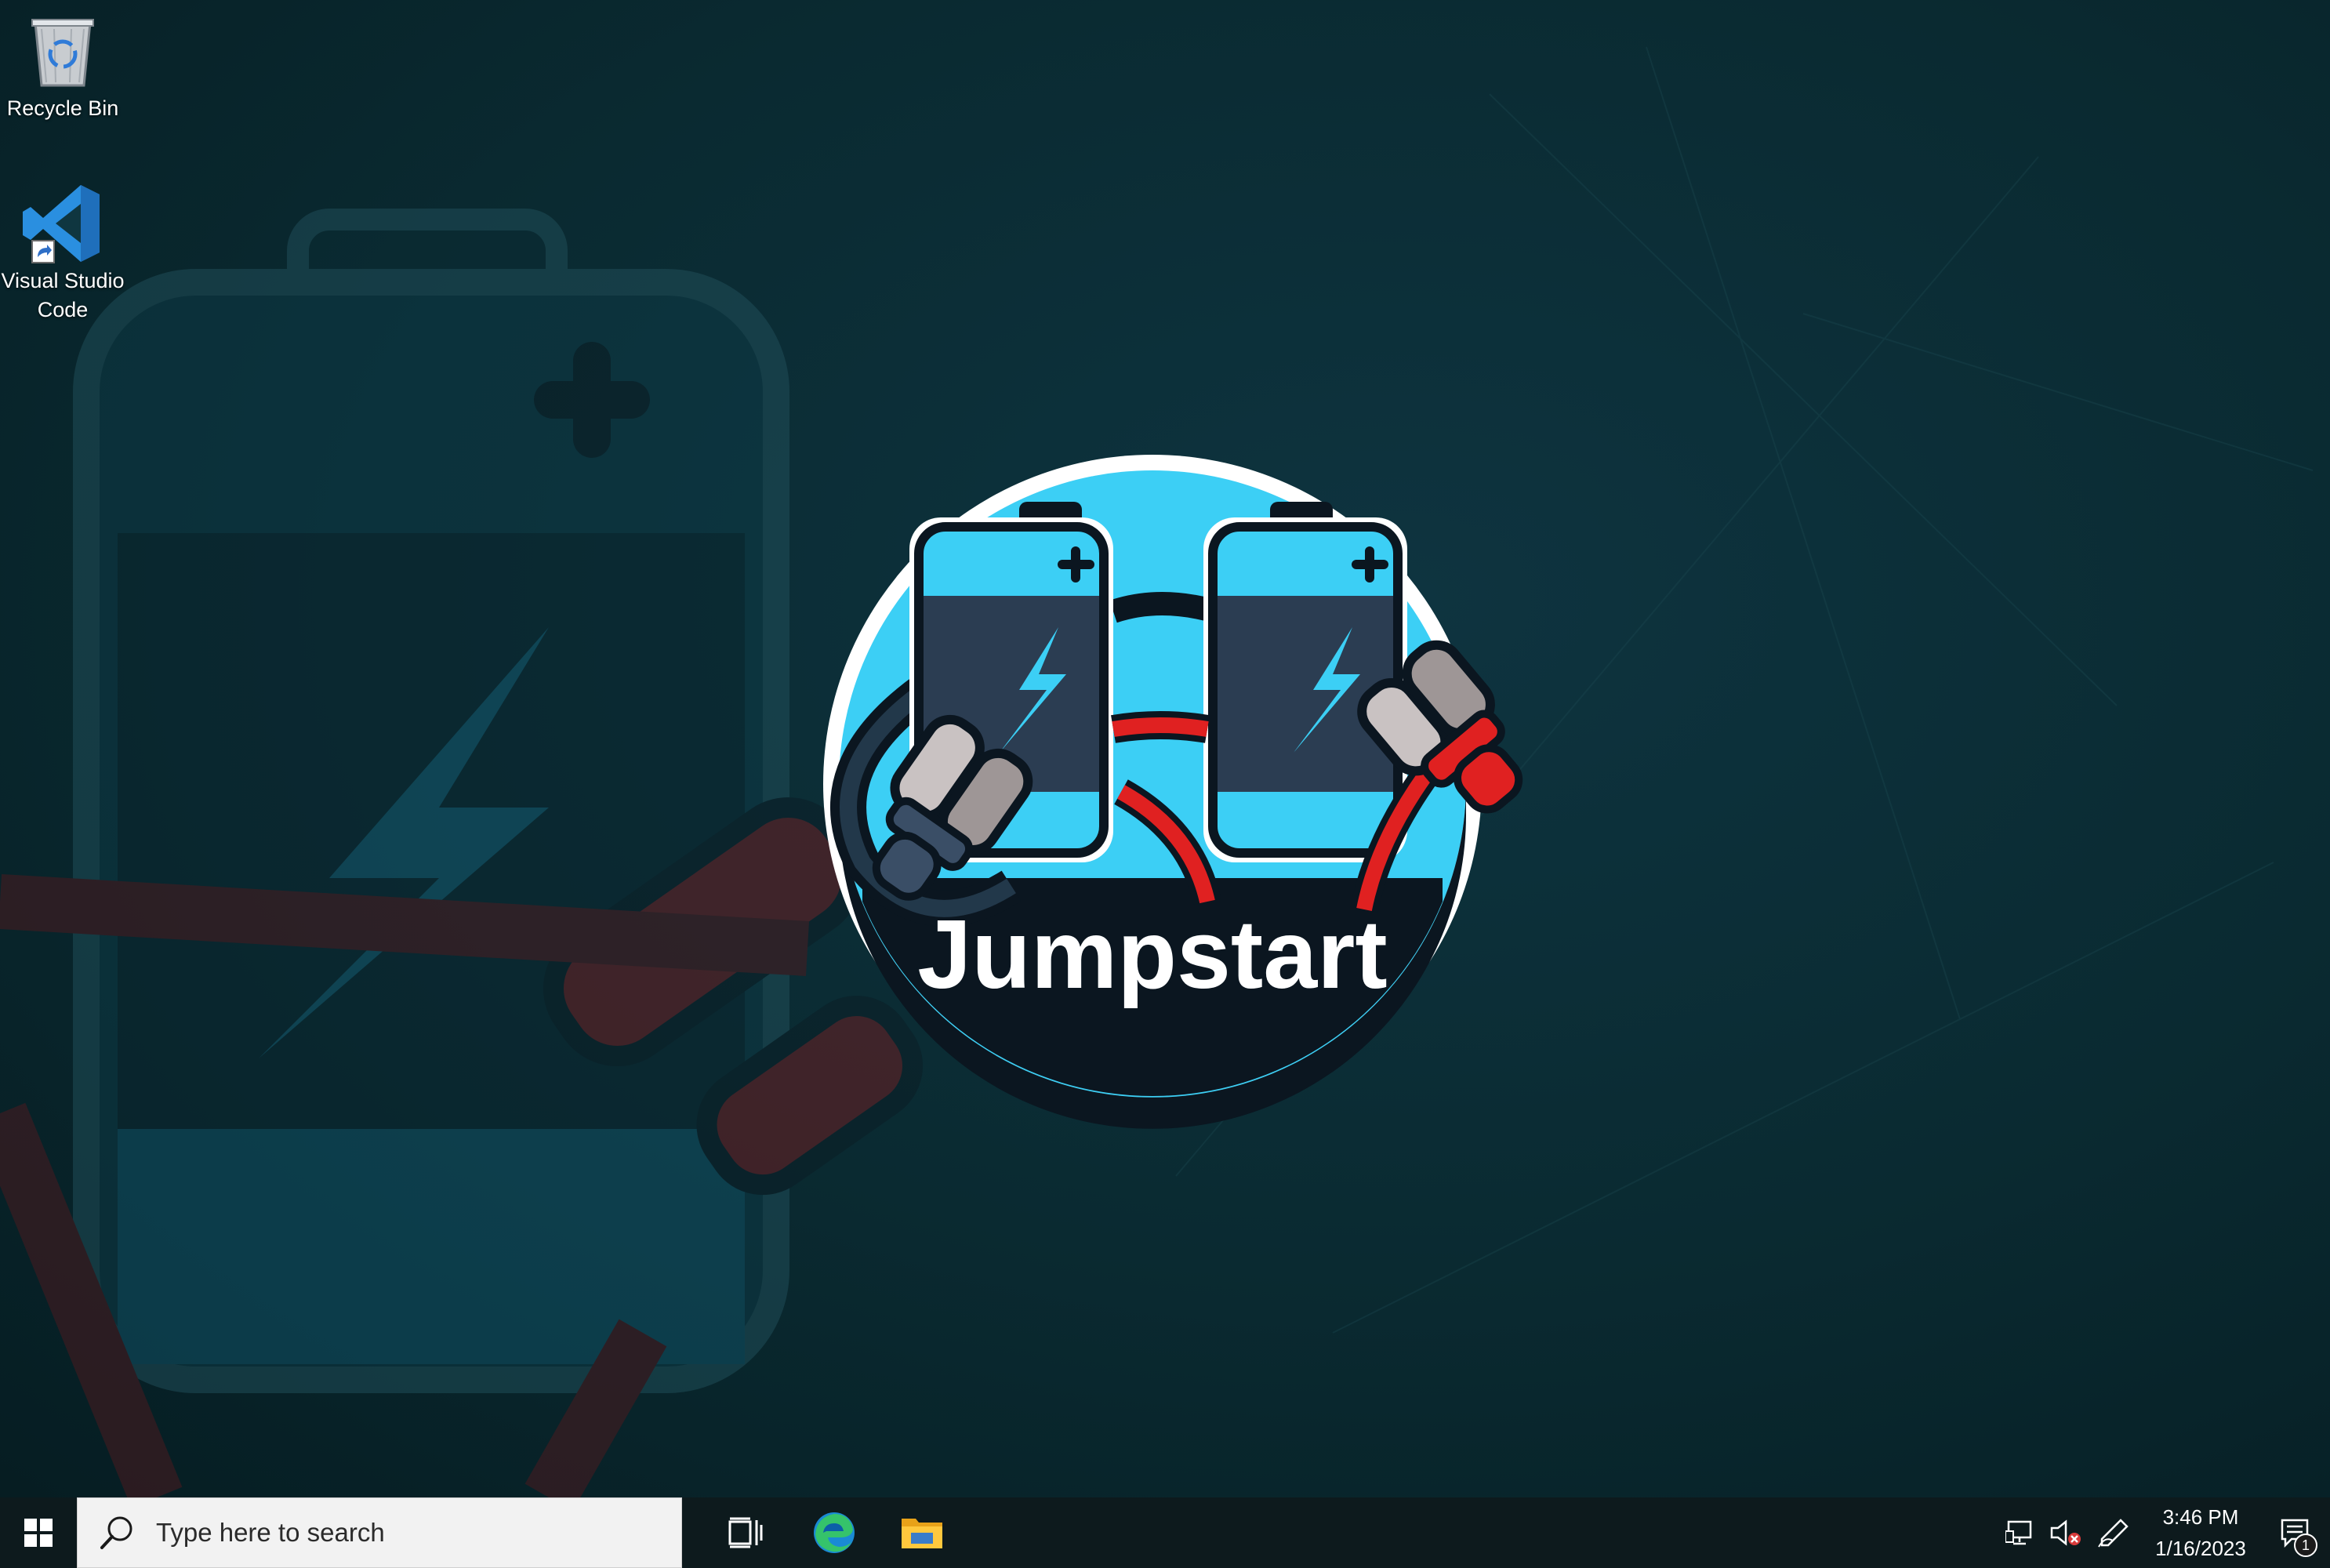 The height and width of the screenshot is (1568, 2330). Describe the element at coordinates (117, 1532) in the screenshot. I see `search-icon` at that location.